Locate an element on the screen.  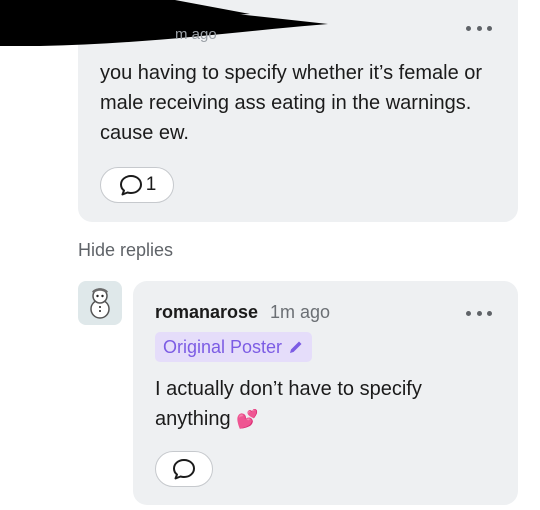
reply-time: 1m ago is located at coordinates (300, 312).